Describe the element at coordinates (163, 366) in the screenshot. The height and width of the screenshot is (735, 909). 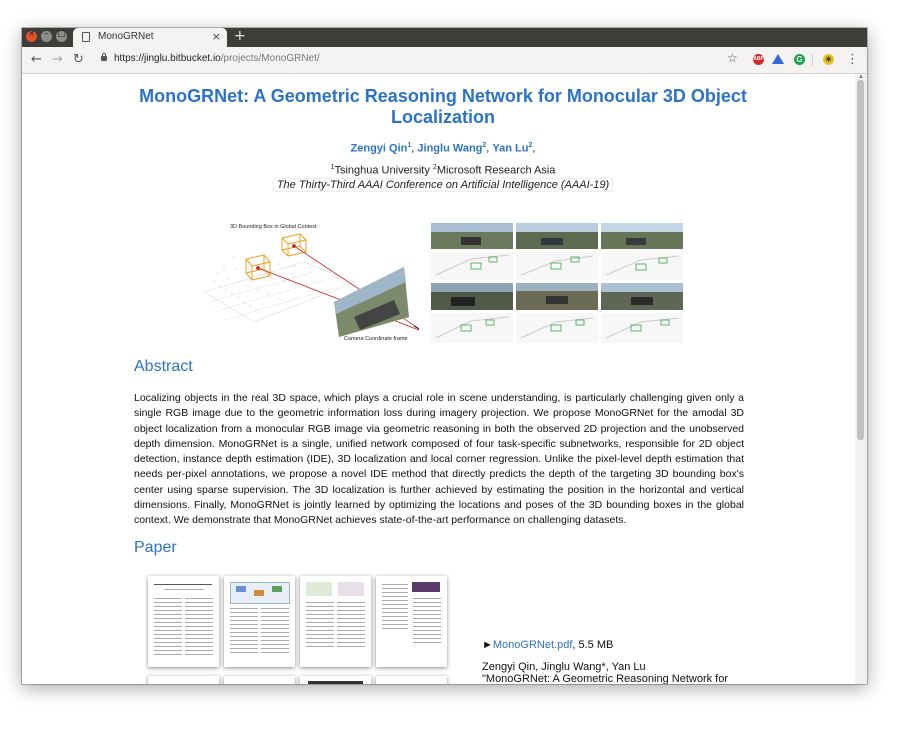
I see `abstract-heading: Abstract` at that location.